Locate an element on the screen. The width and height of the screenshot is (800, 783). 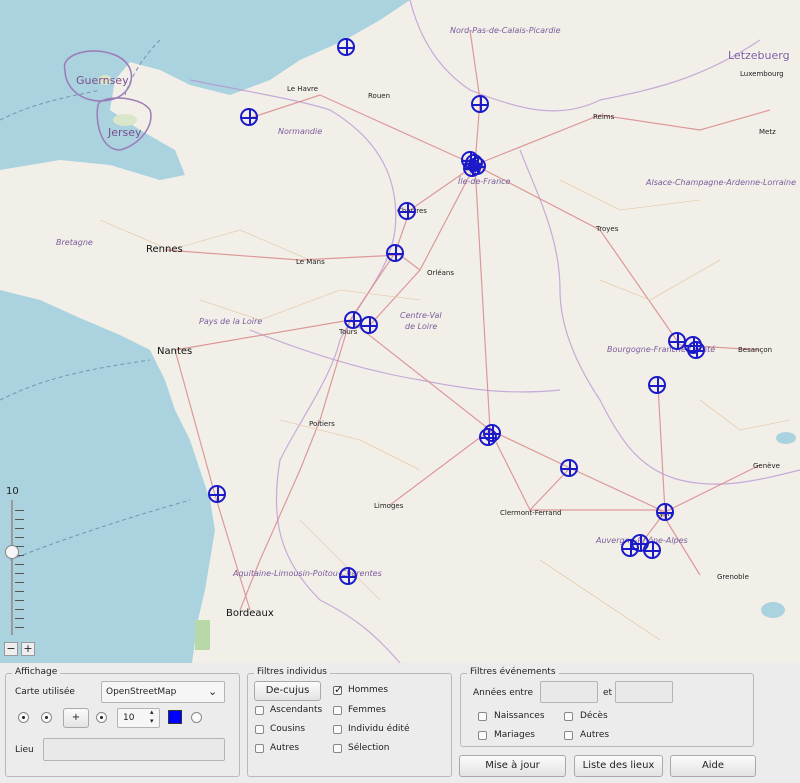
zoom-in-button: + is located at coordinates (28, 649).